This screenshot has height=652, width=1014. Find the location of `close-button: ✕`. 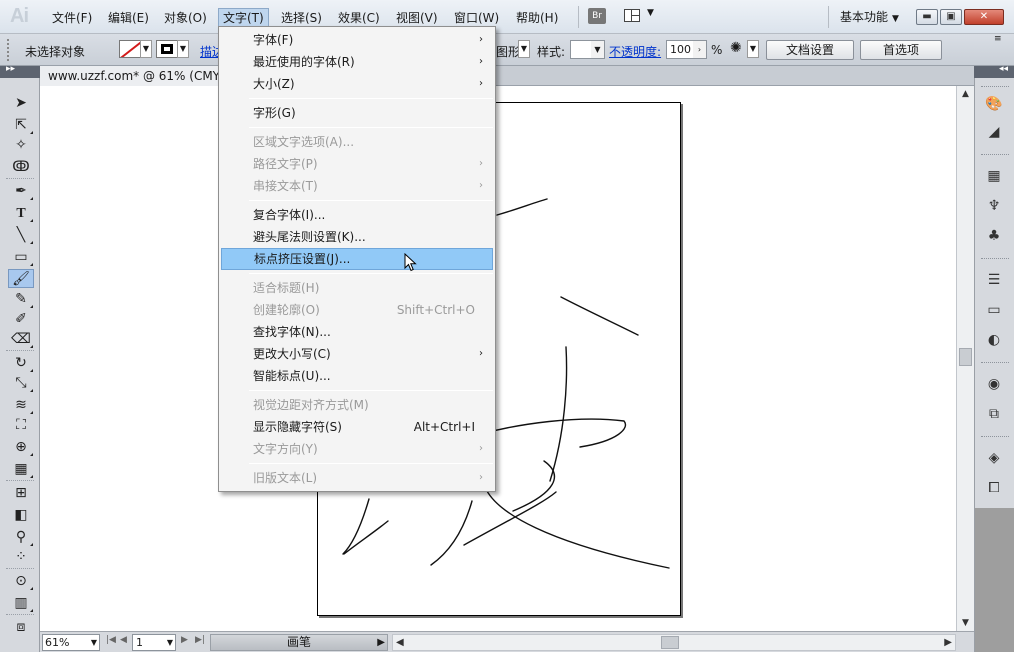

close-button: ✕ is located at coordinates (984, 17).